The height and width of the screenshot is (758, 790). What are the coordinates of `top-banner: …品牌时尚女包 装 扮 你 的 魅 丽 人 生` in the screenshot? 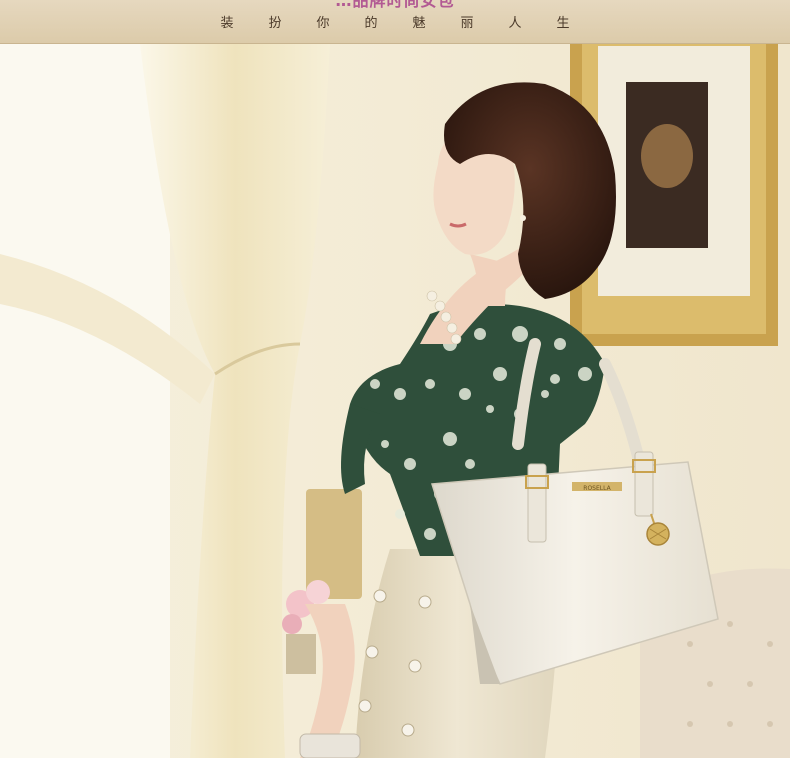 It's located at (395, 22).